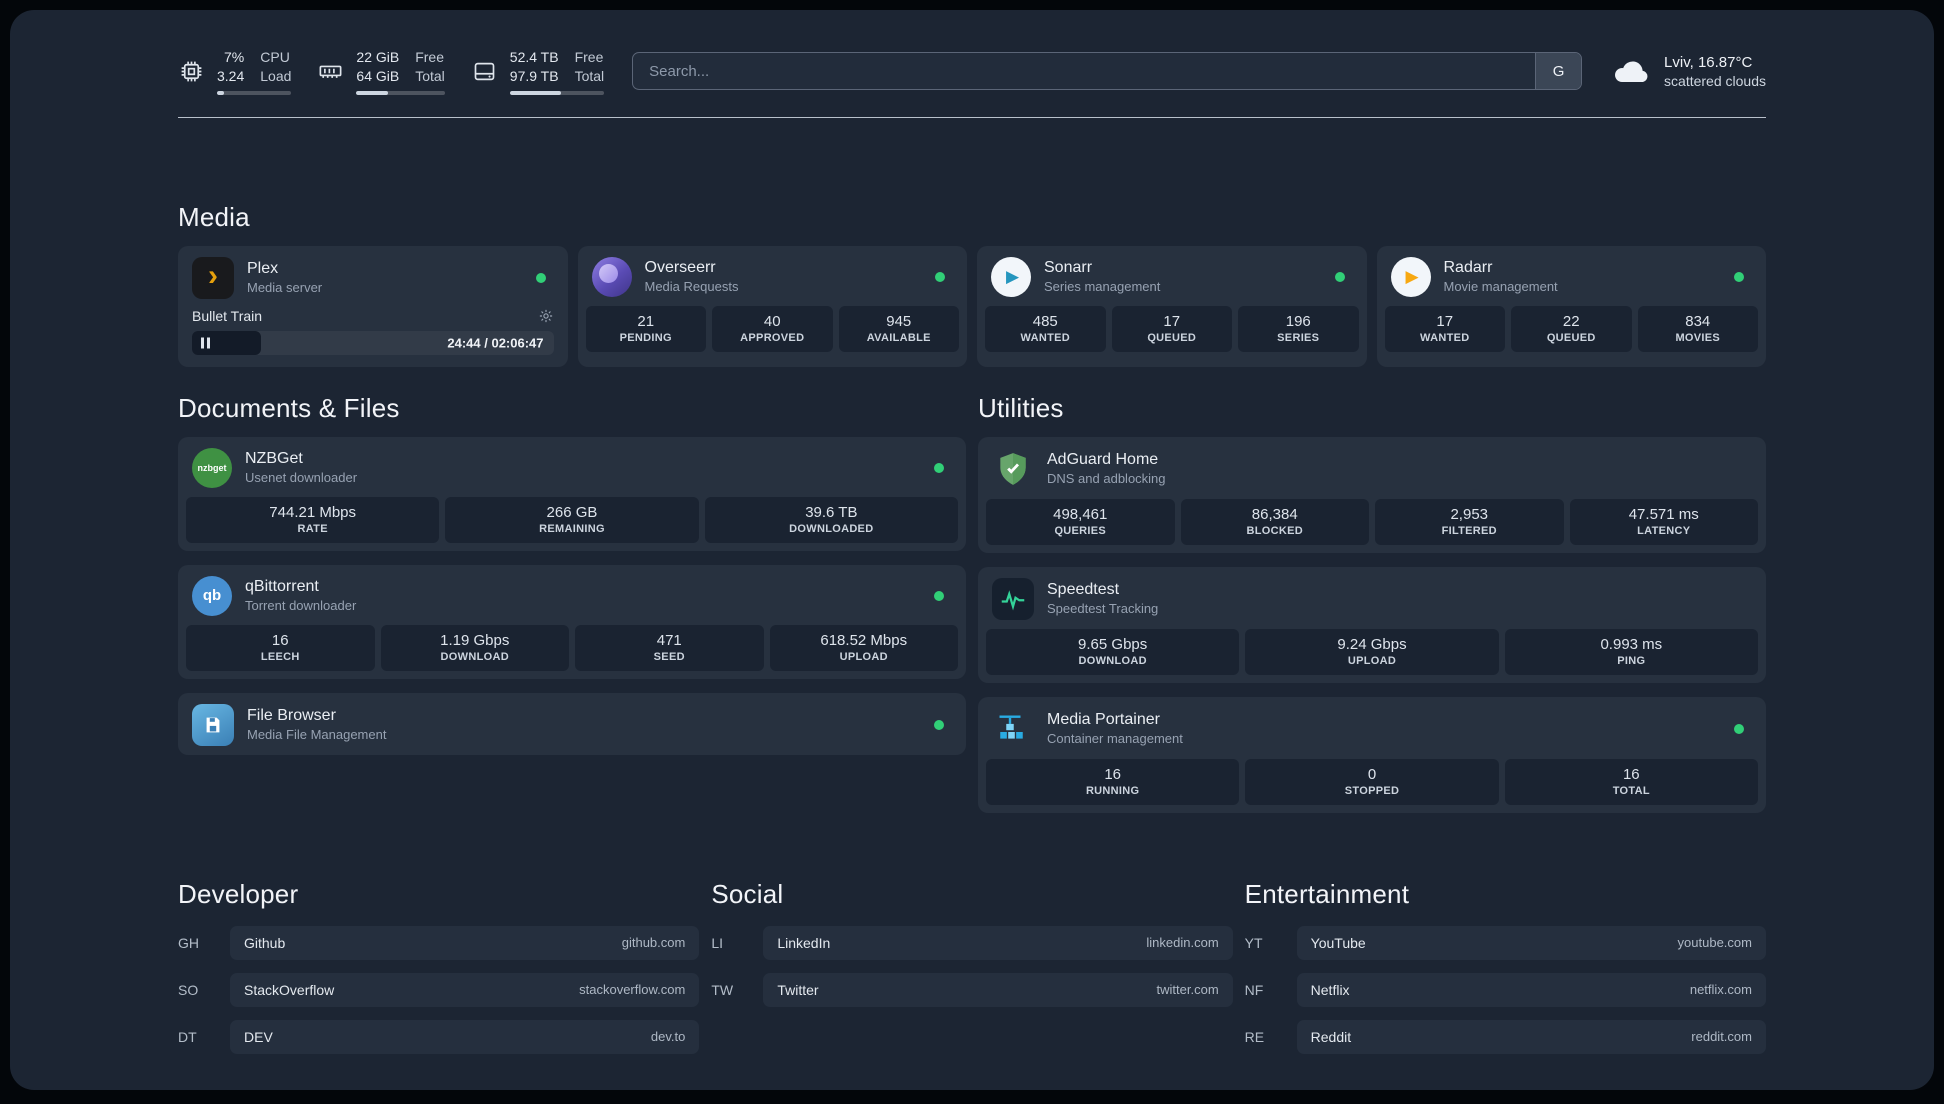 This screenshot has height=1104, width=1944. I want to click on memory-bar, so click(400, 92).